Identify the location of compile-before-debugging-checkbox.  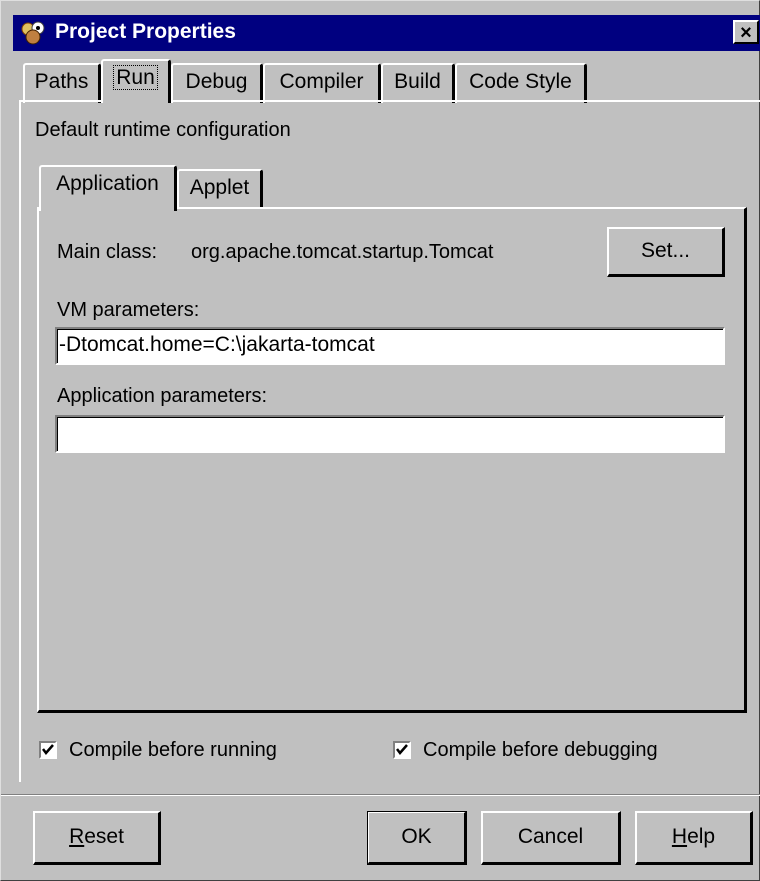
(402, 750).